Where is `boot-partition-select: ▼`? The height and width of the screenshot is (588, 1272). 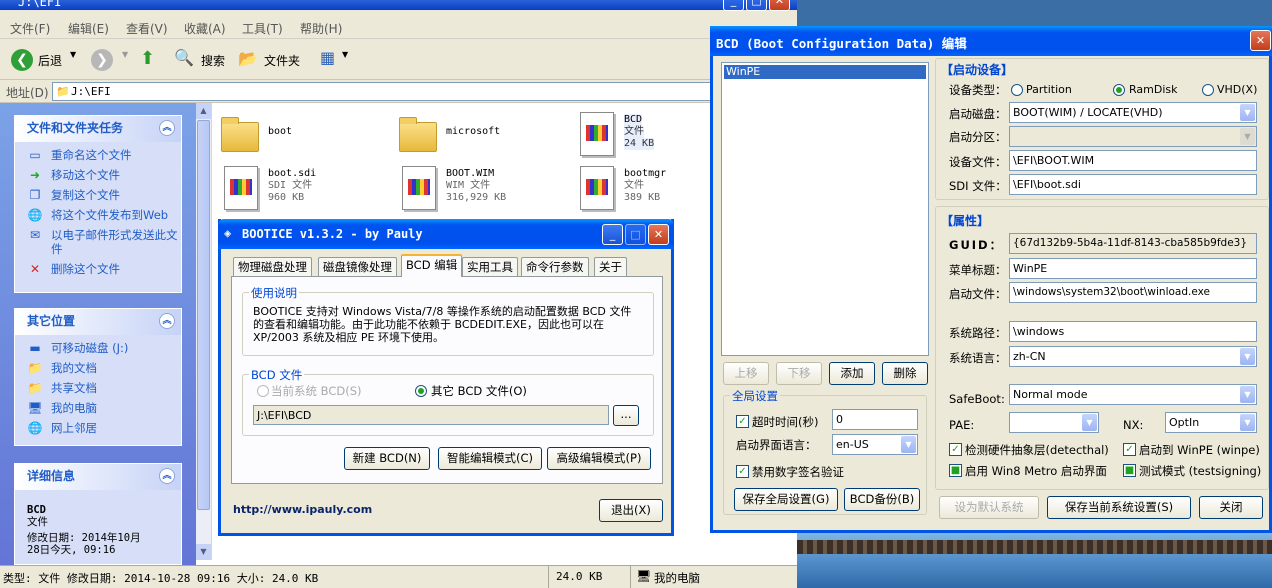
boot-partition-select: ▼ is located at coordinates (1133, 136).